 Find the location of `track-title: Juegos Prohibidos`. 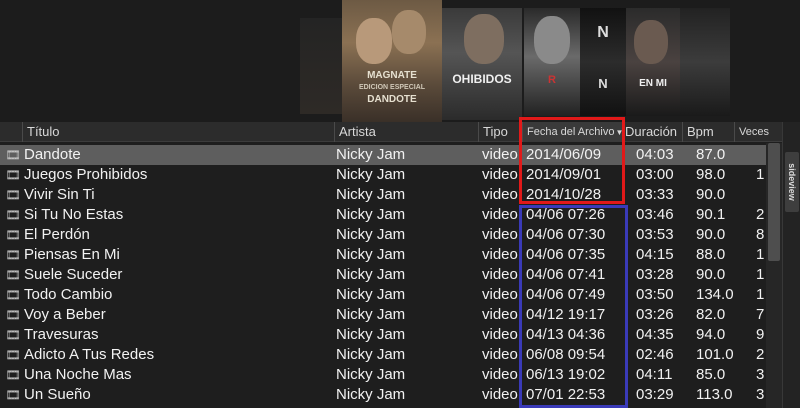

track-title: Juegos Prohibidos is located at coordinates (86, 174).